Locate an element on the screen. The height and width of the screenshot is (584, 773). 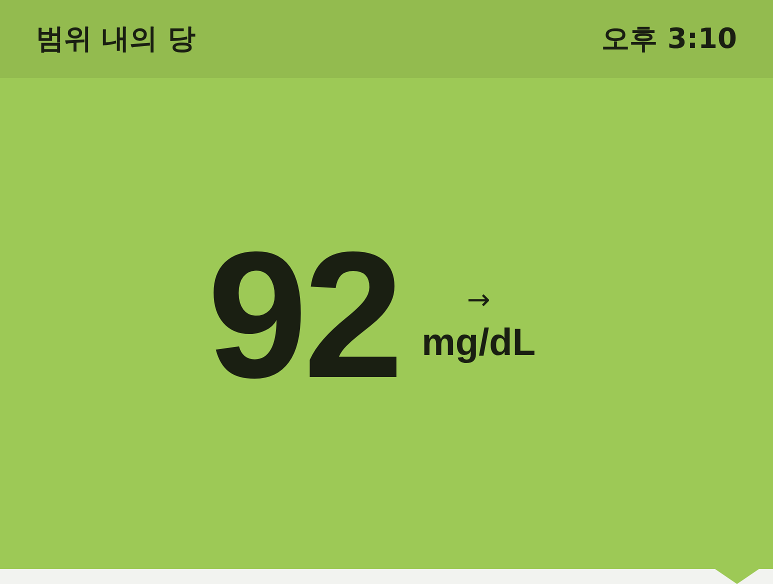
trend-arrow: → is located at coordinates (478, 300).